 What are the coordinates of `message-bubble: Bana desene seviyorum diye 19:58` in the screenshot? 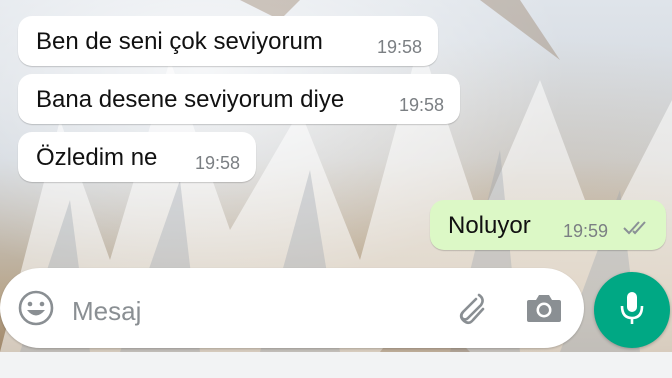 It's located at (239, 99).